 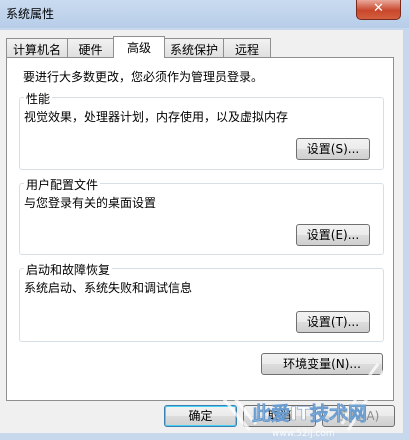 I want to click on title-bar: 系统属性 ✕, so click(x=204, y=14).